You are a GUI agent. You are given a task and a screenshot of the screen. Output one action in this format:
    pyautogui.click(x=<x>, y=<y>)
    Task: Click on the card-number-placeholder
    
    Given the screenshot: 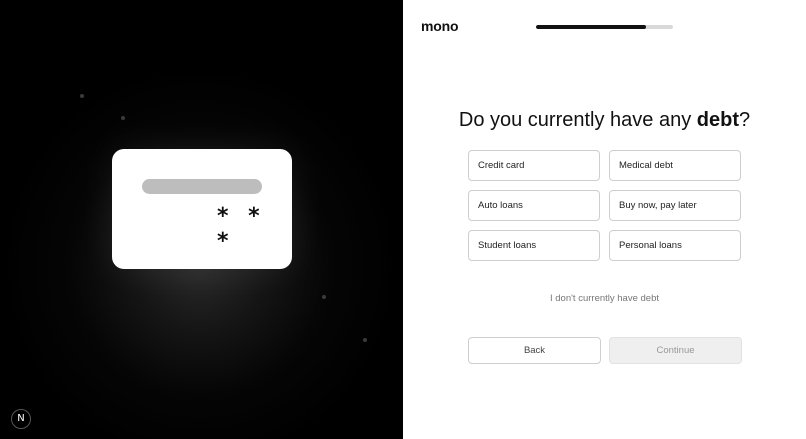 What is the action you would take?
    pyautogui.click(x=202, y=186)
    